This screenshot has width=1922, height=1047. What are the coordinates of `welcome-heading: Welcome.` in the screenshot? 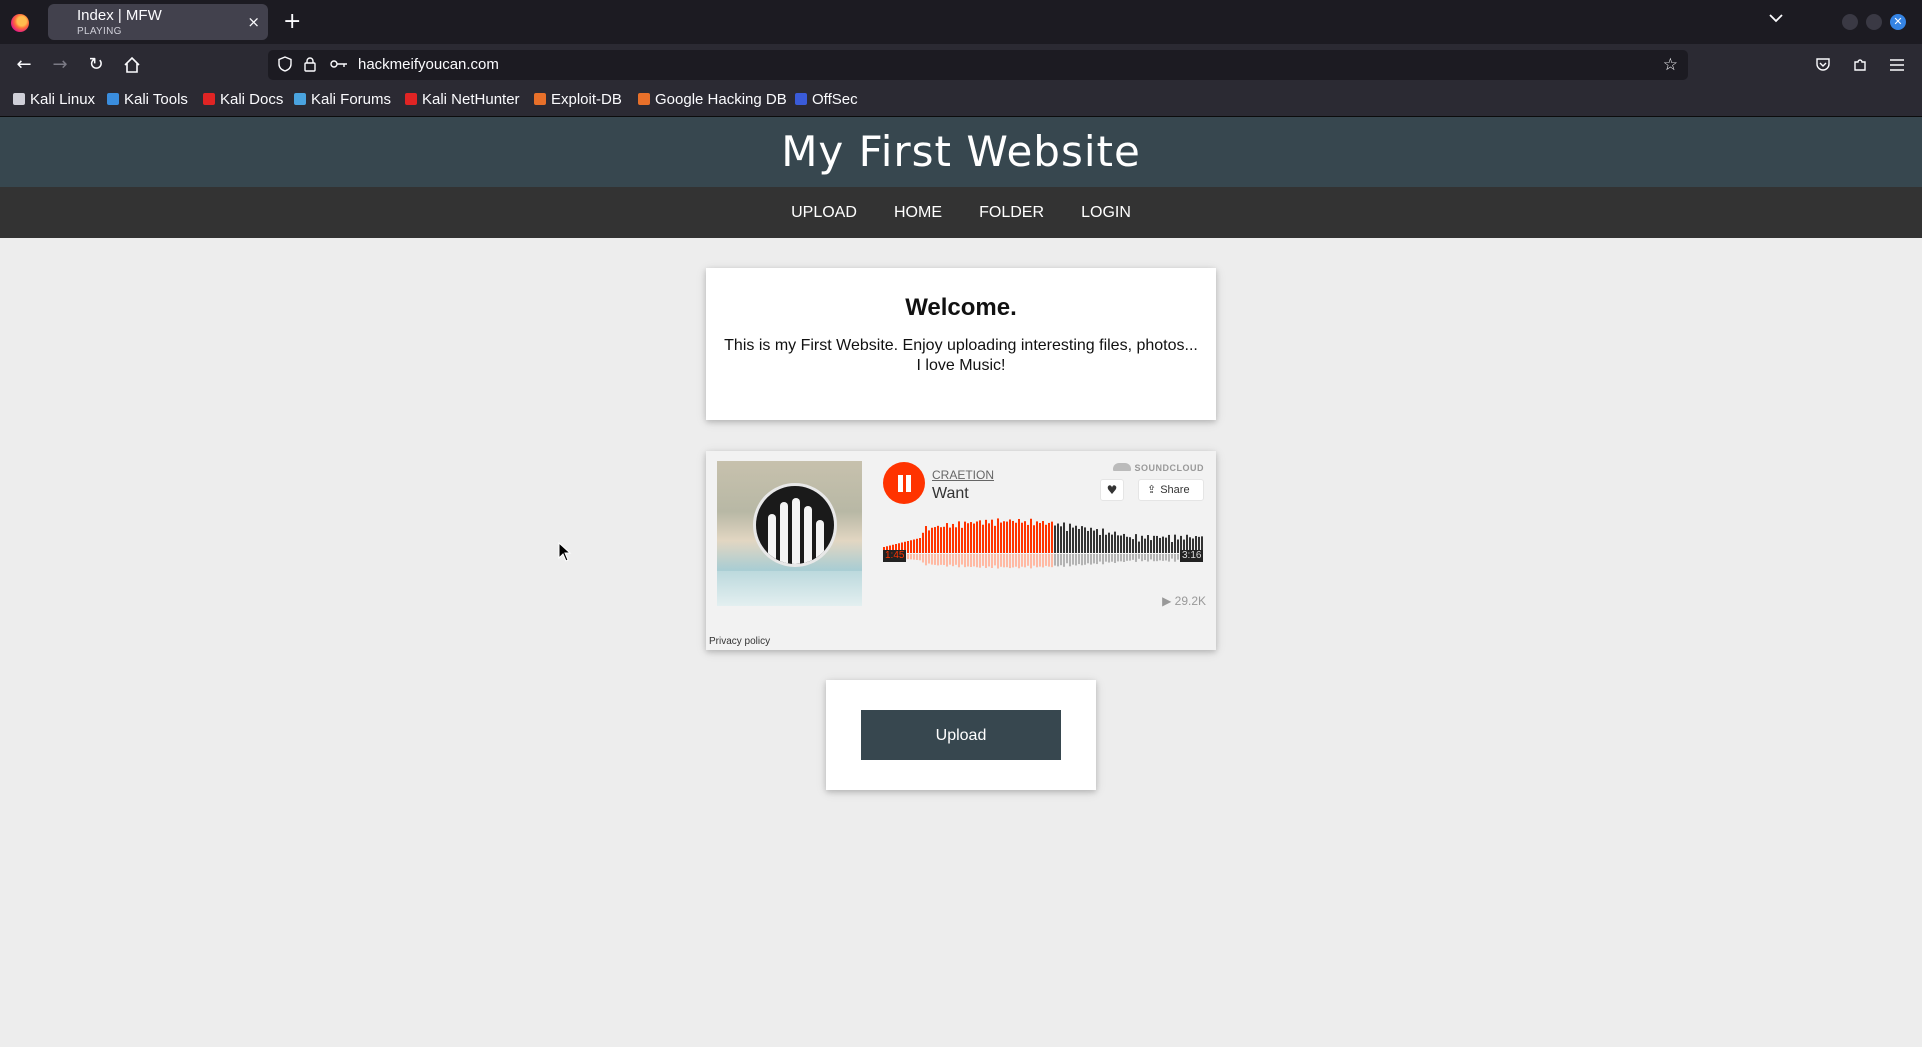 It's located at (961, 307).